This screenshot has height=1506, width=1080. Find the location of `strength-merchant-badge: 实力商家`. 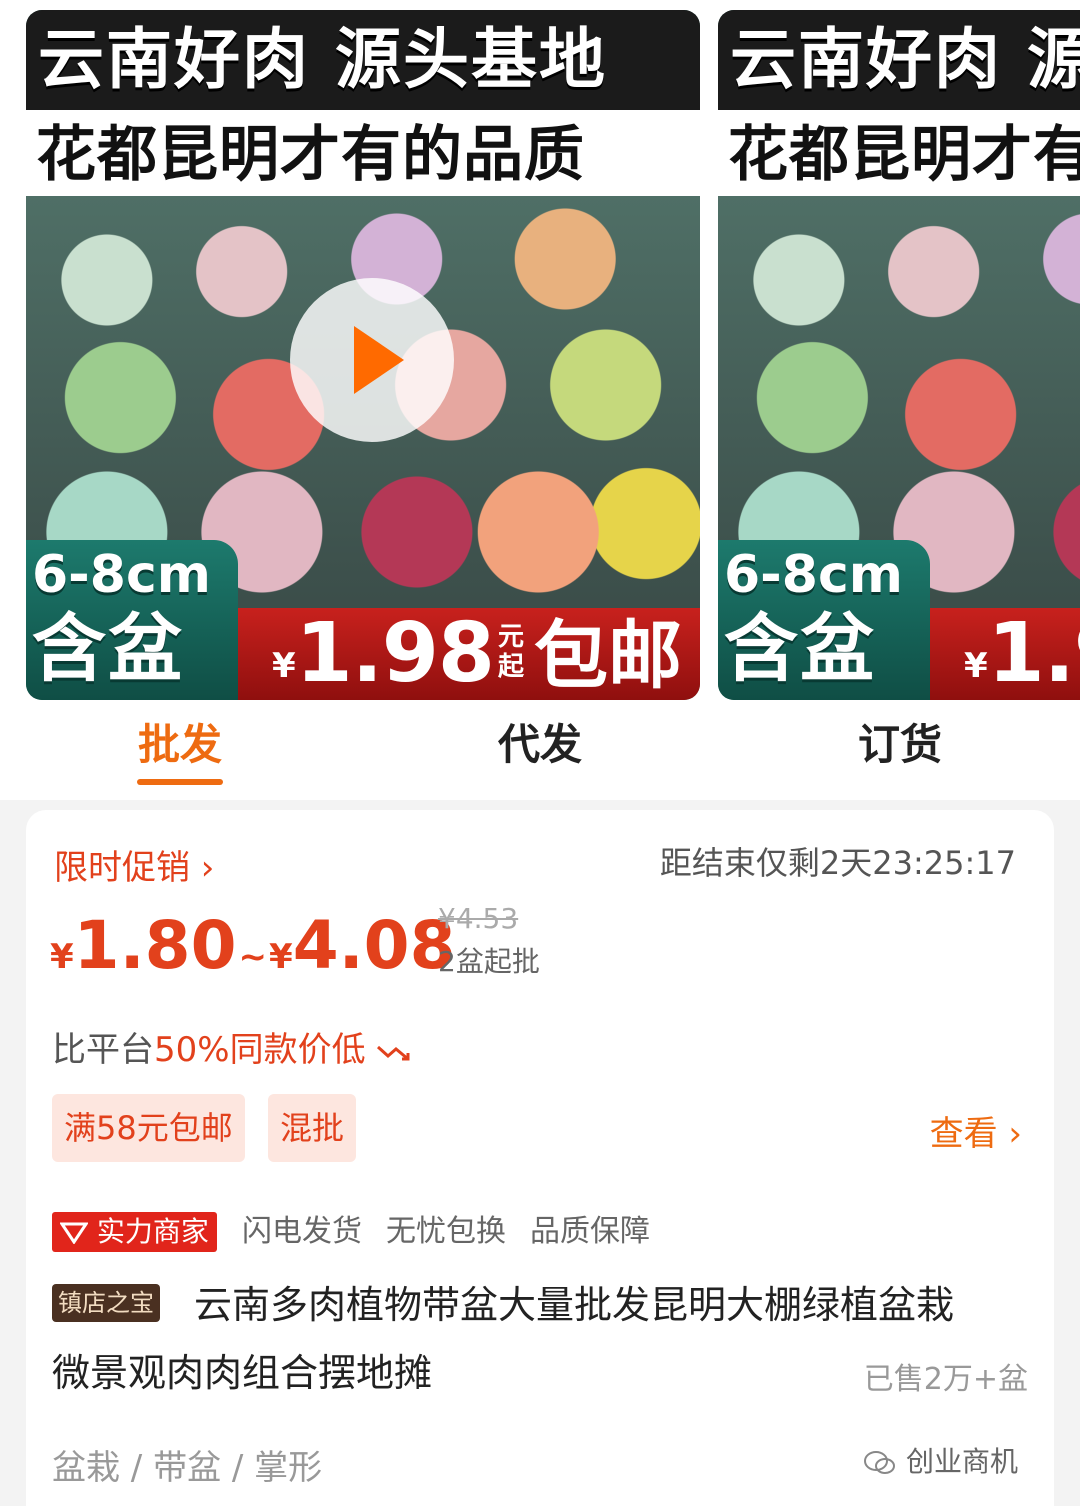

strength-merchant-badge: 实力商家 is located at coordinates (134, 1232).